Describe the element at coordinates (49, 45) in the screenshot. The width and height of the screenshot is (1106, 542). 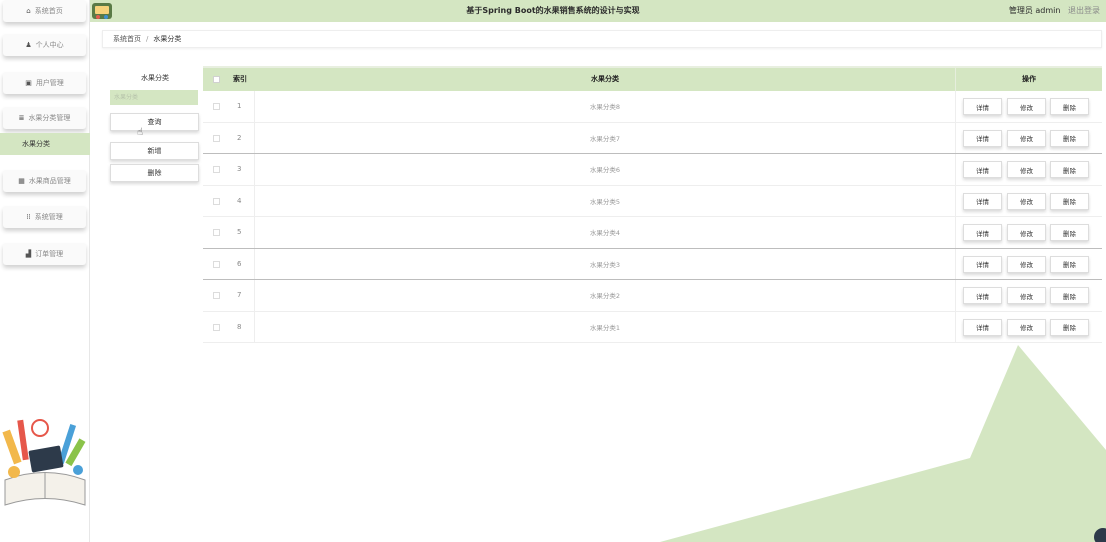
I see `sidebar-item-label: 个人中心` at that location.